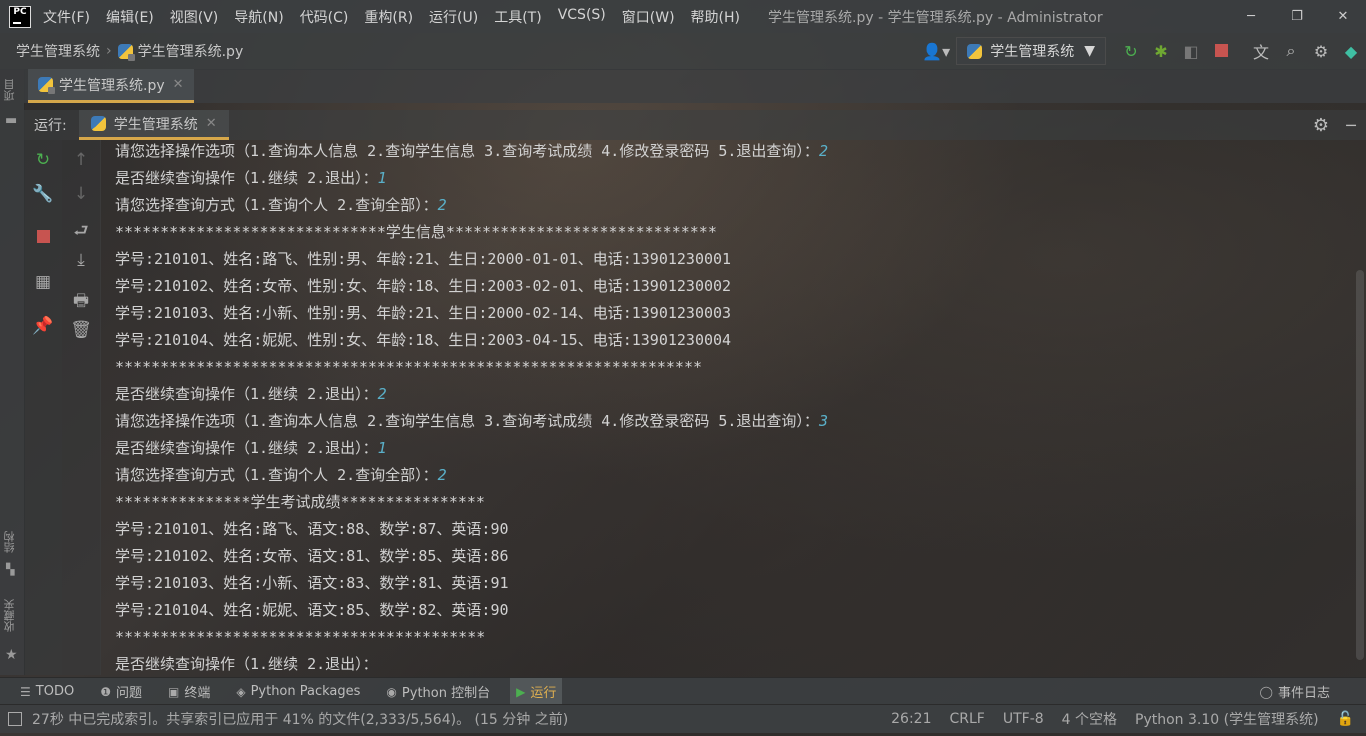  I want to click on star-icon: ★, so click(11, 655).